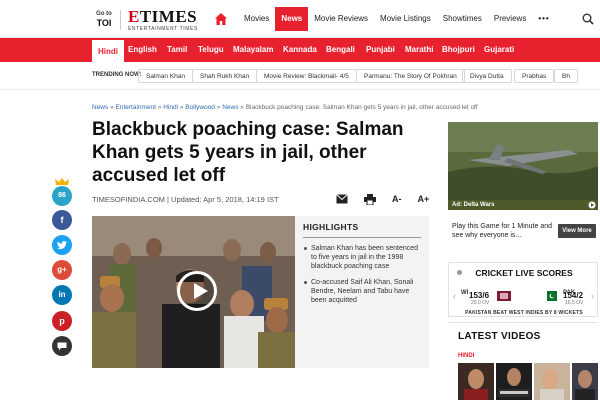 This screenshot has width=600, height=400. I want to click on breadcrumb-link-hindi: Hindi, so click(170, 107).